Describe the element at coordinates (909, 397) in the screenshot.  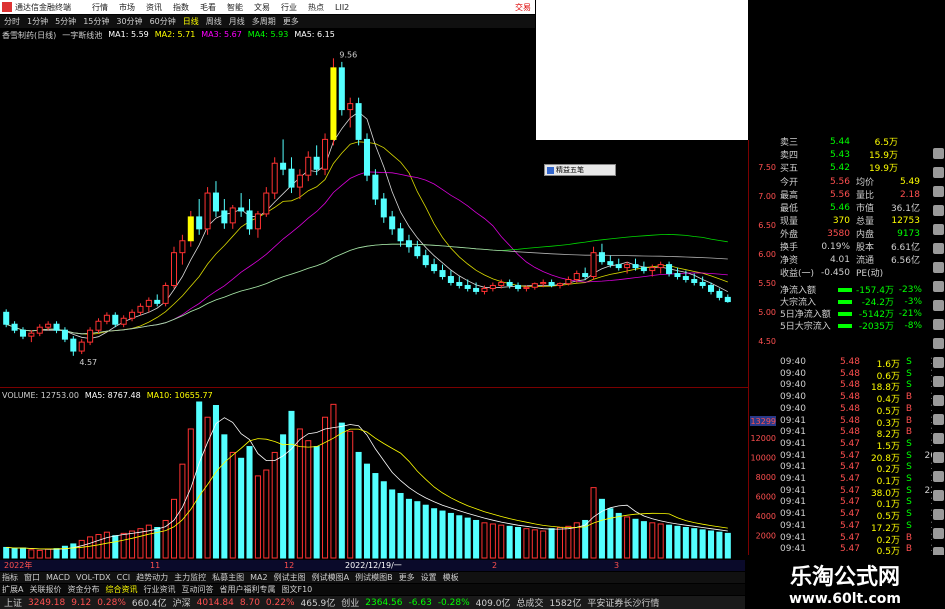
I see `tick-side: B` at that location.